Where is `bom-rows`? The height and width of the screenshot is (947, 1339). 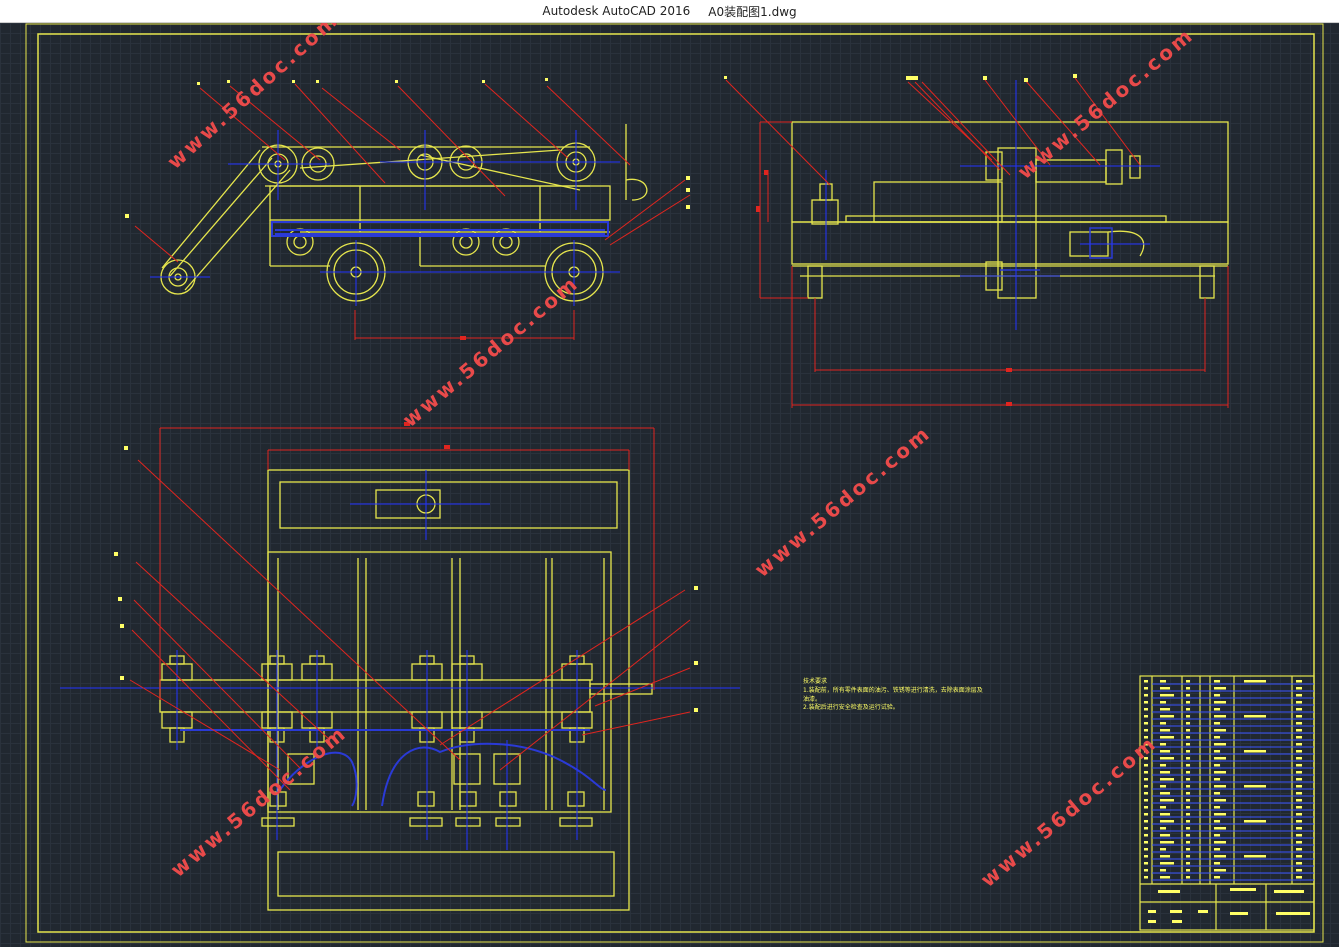
bom-rows is located at coordinates (1233, 782).